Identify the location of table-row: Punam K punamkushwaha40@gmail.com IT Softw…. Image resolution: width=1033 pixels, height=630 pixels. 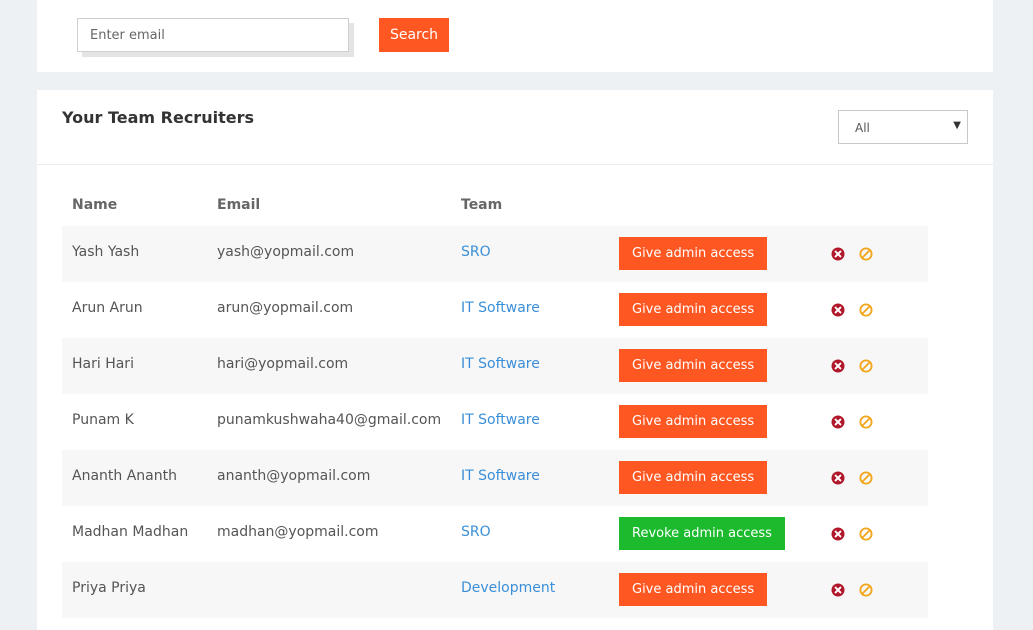
(495, 422).